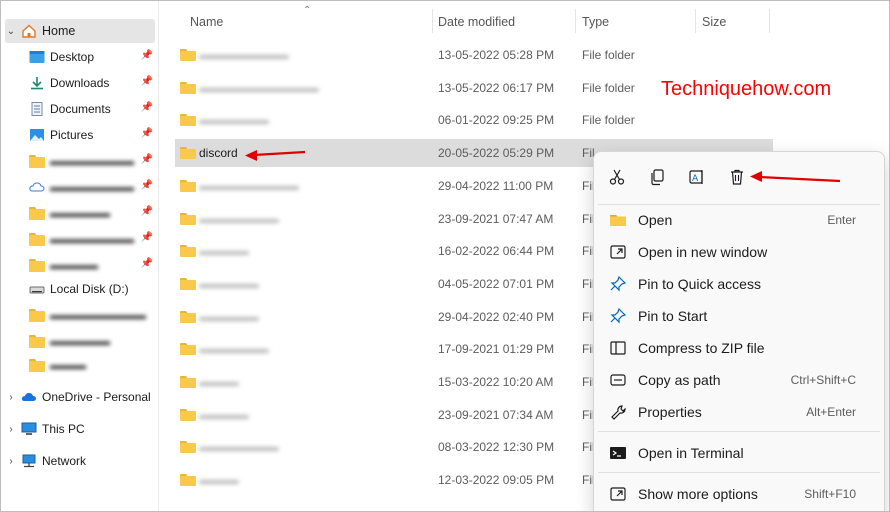  I want to click on sidebar-item-label: Downloads, so click(80, 83).